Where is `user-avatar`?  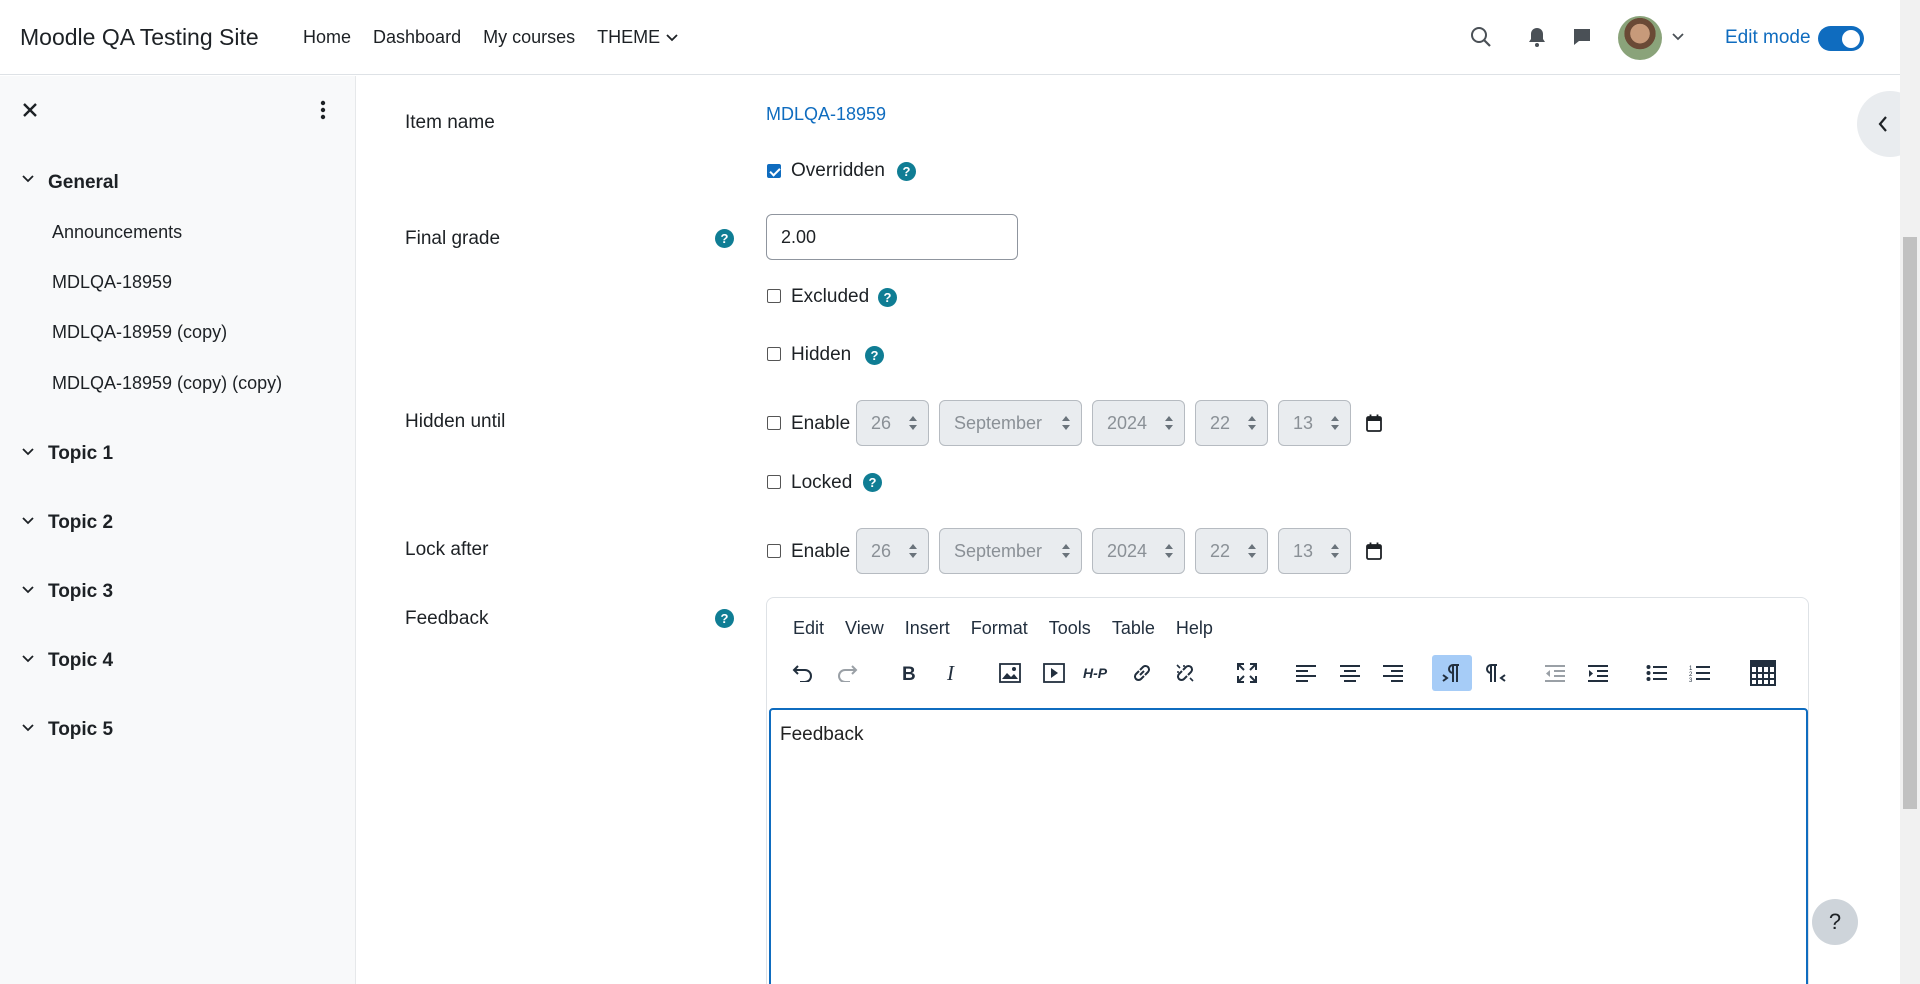 user-avatar is located at coordinates (1640, 38).